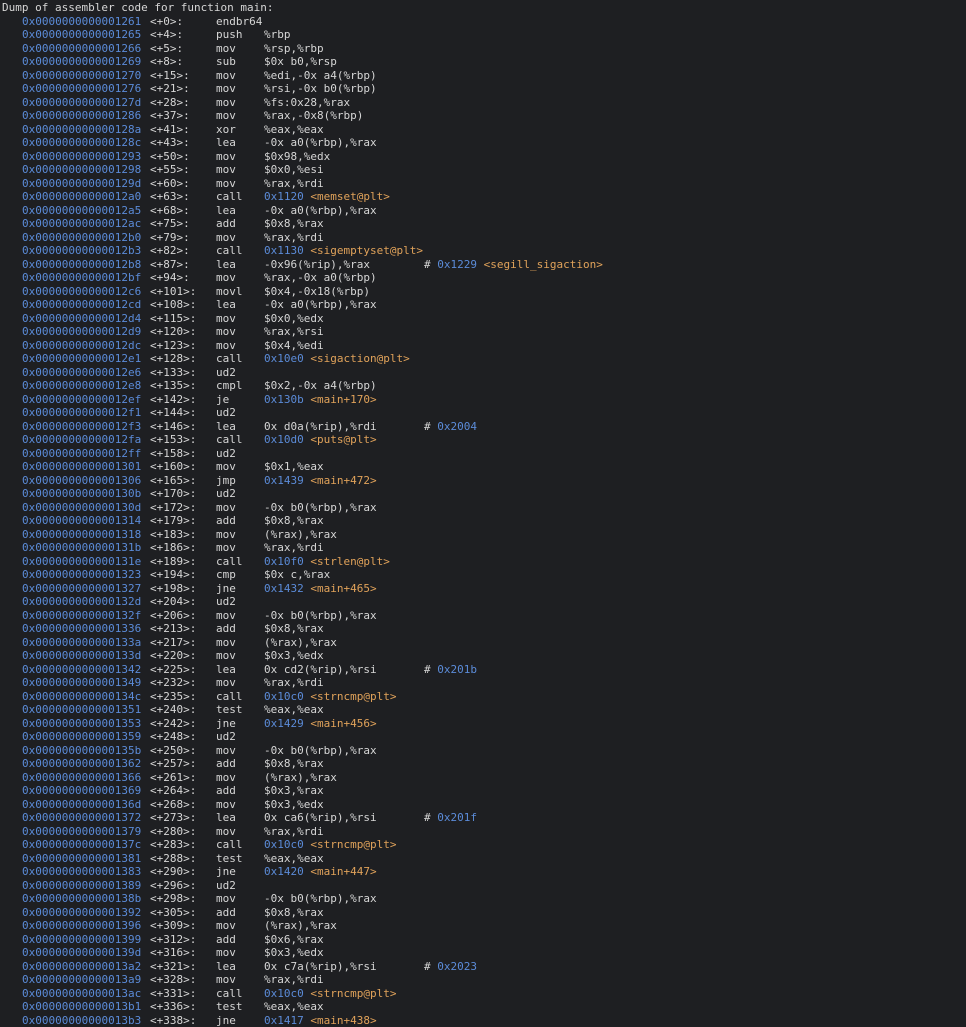 The image size is (966, 1027). I want to click on instruction-address: 0x0000000000001306, so click(81, 481).